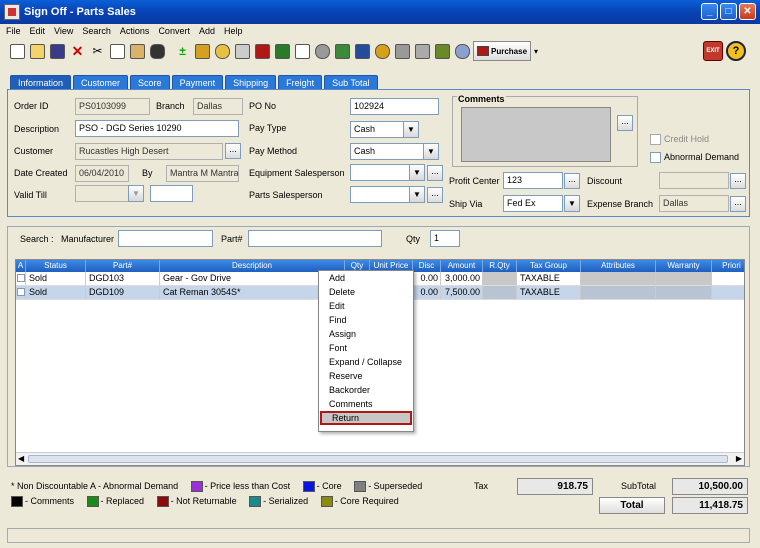  I want to click on context-item-backorder: Backorder, so click(366, 390).